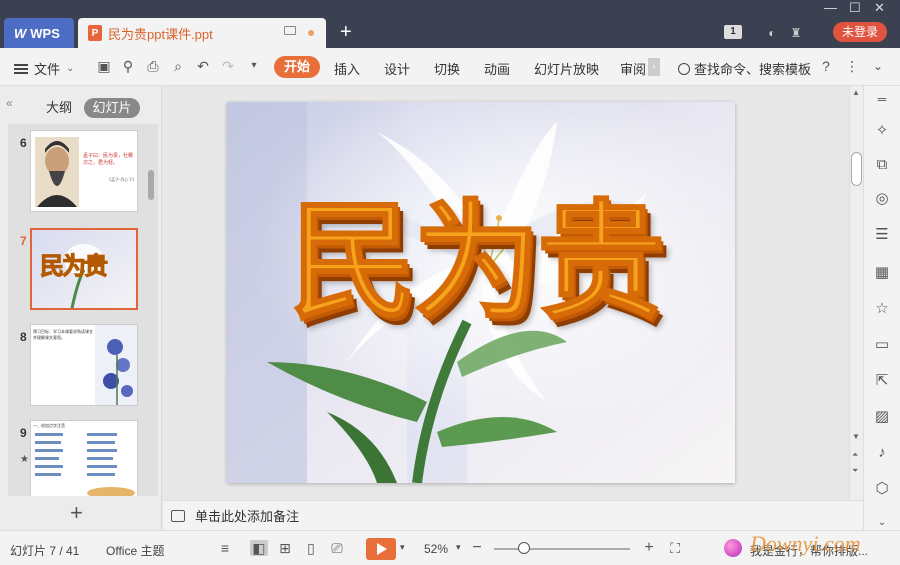  Describe the element at coordinates (59, 108) in the screenshot. I see `tab-outline: 大纲` at that location.